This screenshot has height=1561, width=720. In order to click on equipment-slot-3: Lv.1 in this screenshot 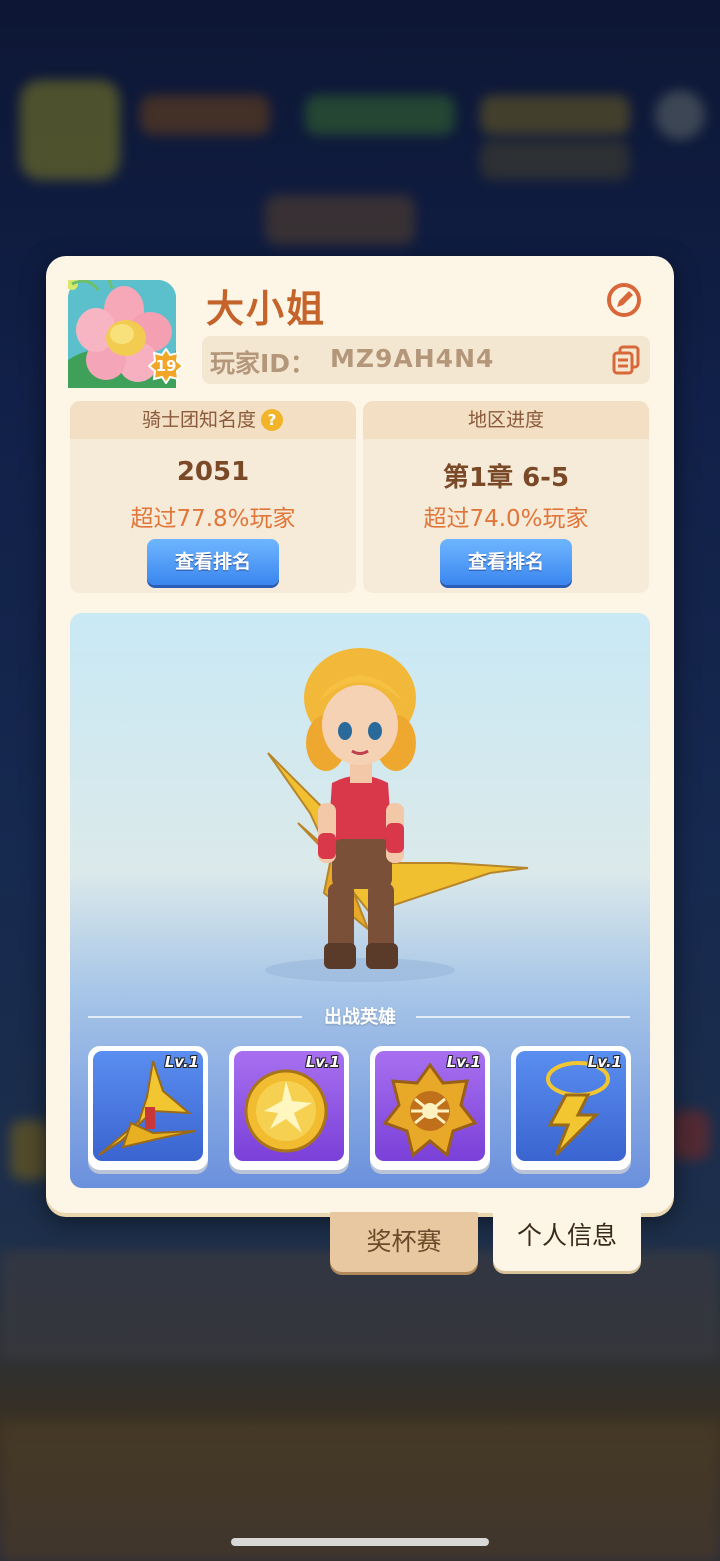, I will do `click(430, 1108)`.